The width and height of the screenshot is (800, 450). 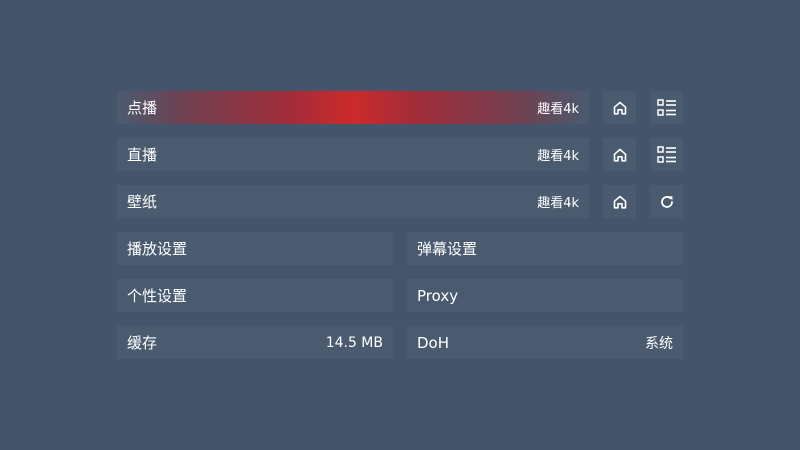 What do you see at coordinates (545, 342) in the screenshot?
I see `doh-button: DoH 系统` at bounding box center [545, 342].